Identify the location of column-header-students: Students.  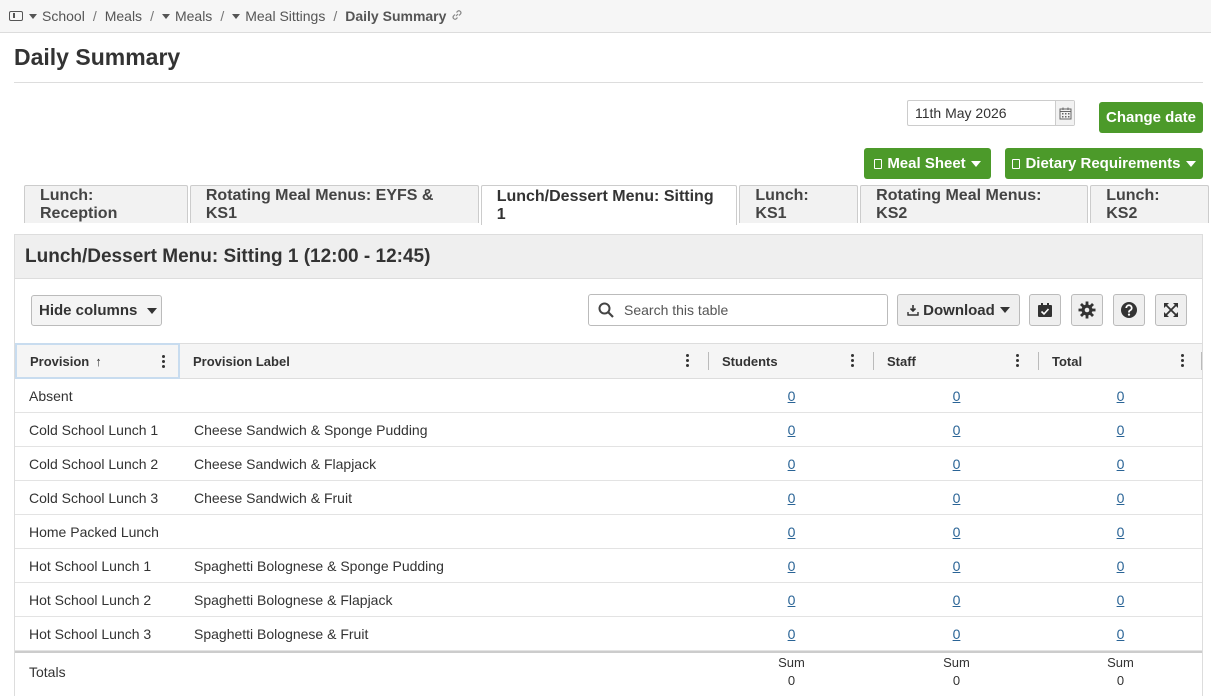
(791, 361).